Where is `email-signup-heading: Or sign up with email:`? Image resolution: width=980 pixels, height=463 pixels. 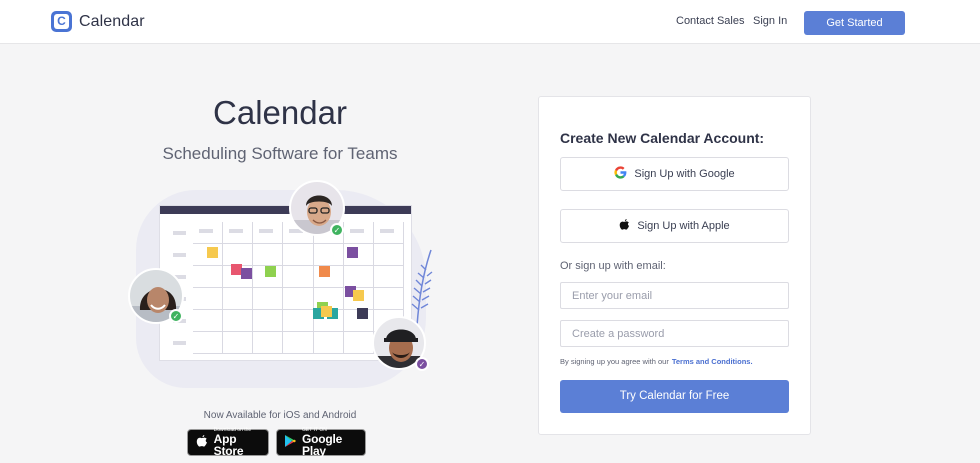
email-signup-heading: Or sign up with email: is located at coordinates (613, 266).